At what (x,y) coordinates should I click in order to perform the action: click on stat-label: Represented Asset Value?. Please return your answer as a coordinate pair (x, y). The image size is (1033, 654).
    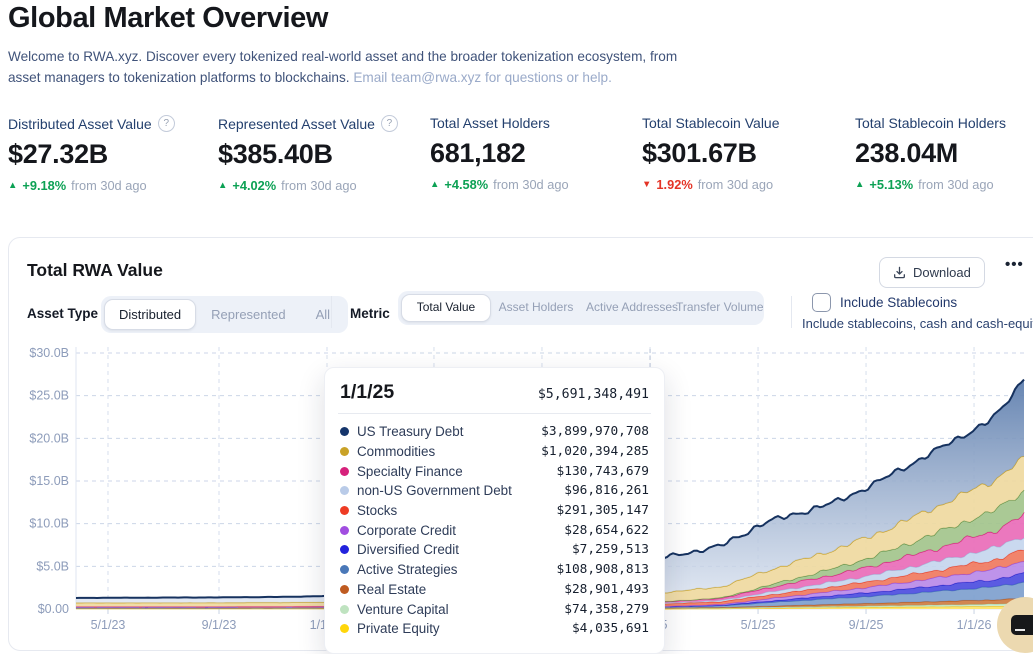
    Looking at the image, I should click on (324, 123).